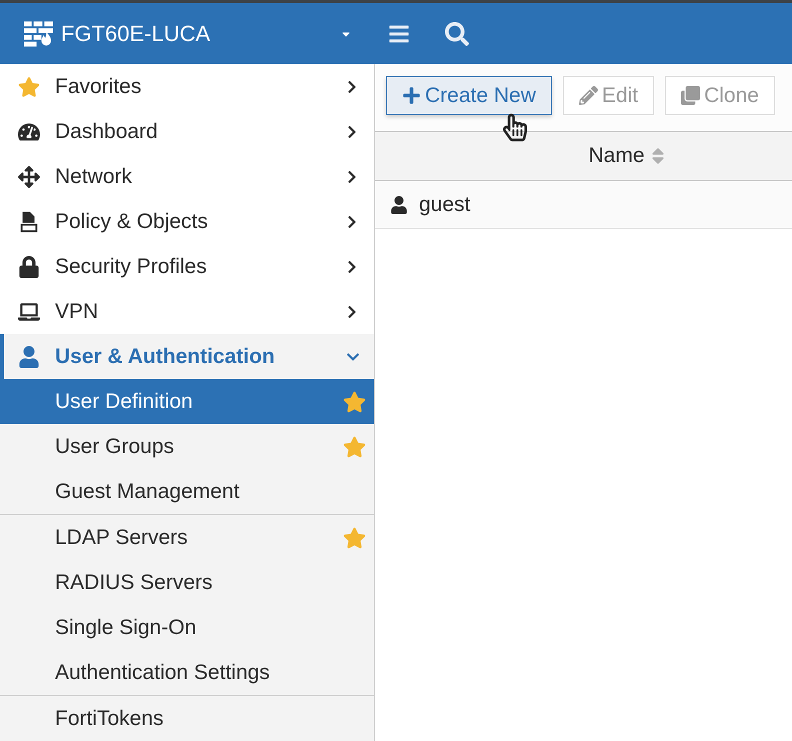 This screenshot has width=792, height=741. What do you see at coordinates (29, 311) in the screenshot?
I see `laptop-icon` at bounding box center [29, 311].